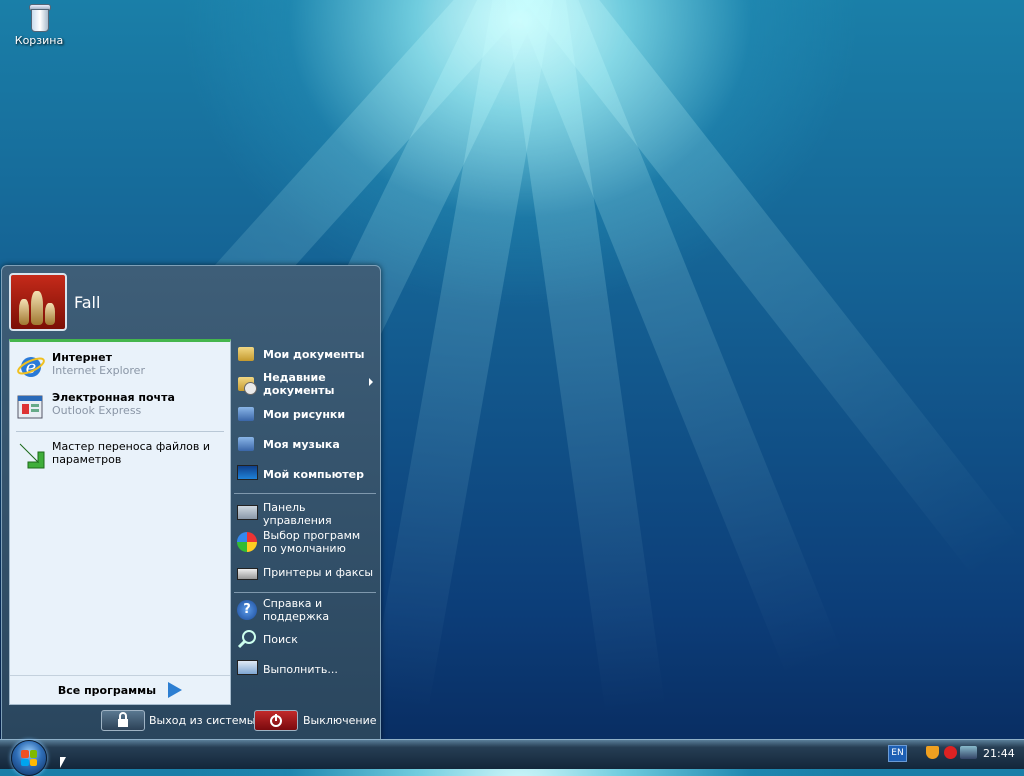  Describe the element at coordinates (306, 639) in the screenshot. I see `menu-item-search: Поиск` at that location.